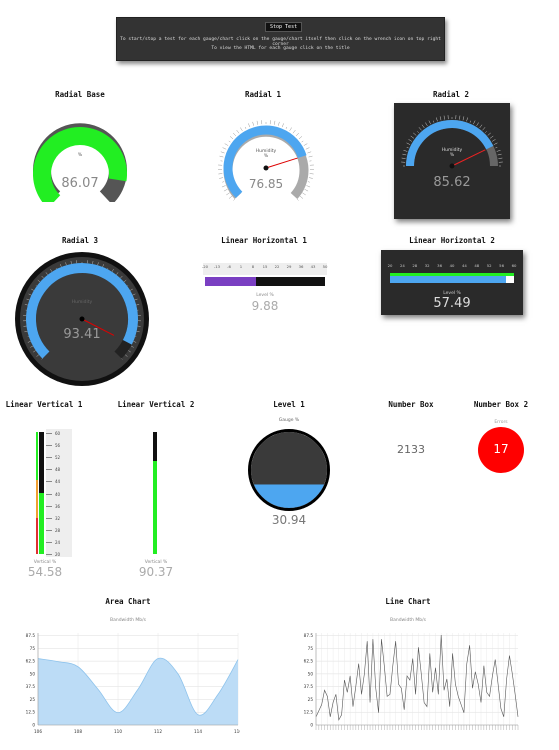 This screenshot has height=750, width=559. Describe the element at coordinates (31, 686) in the screenshot. I see `area-chart-y-tick-label: 37.5` at that location.